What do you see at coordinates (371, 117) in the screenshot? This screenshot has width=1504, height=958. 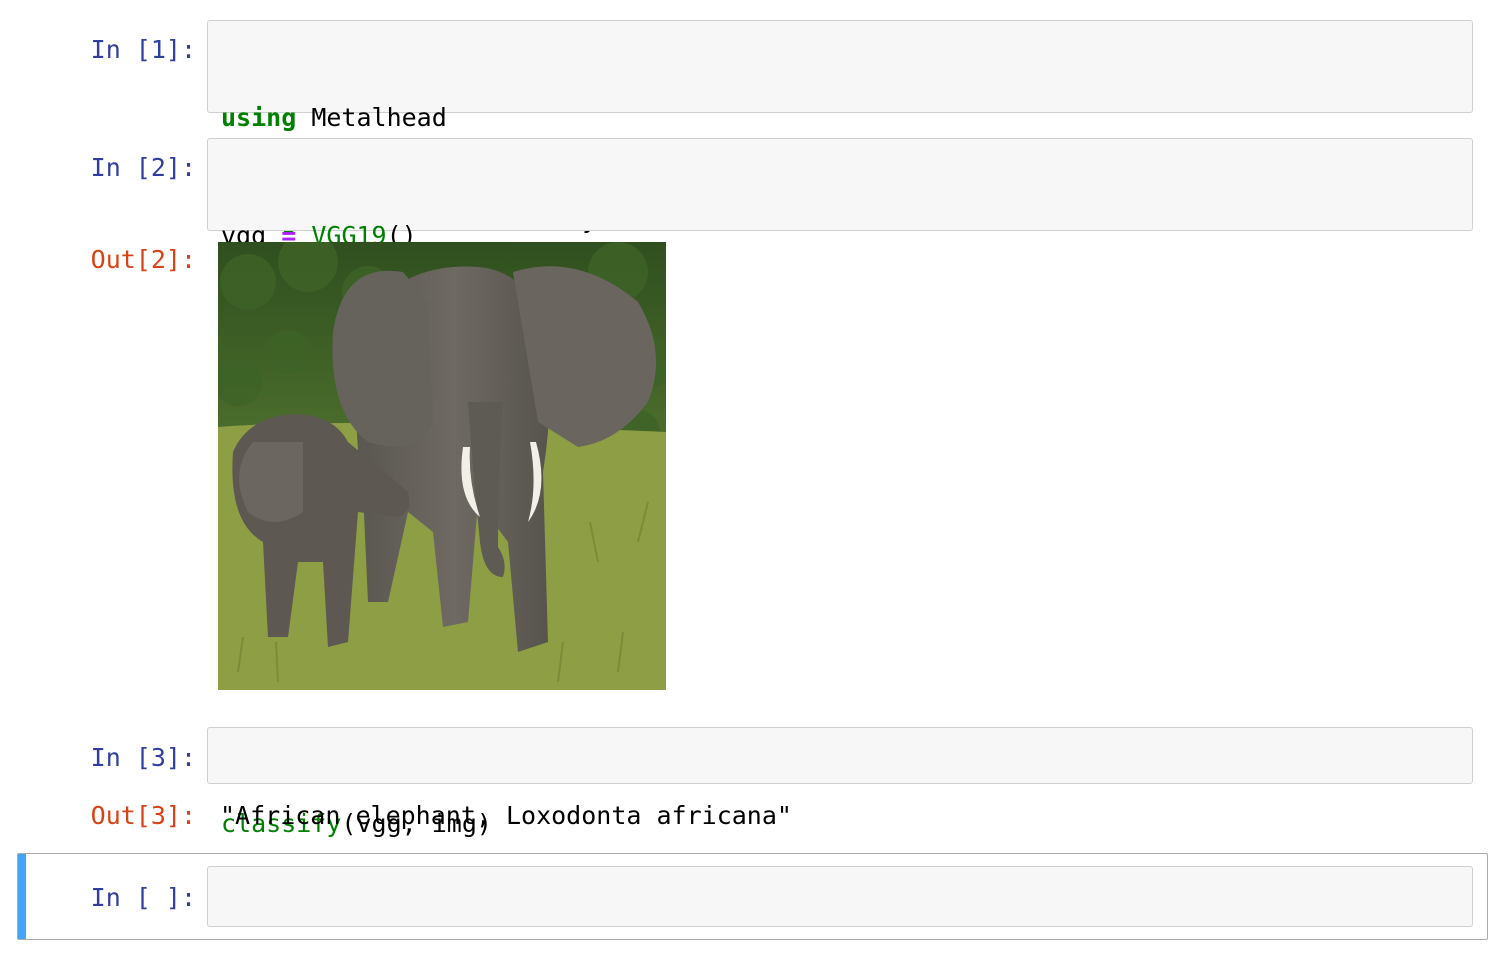 I see `code-token: Metalhead` at bounding box center [371, 117].